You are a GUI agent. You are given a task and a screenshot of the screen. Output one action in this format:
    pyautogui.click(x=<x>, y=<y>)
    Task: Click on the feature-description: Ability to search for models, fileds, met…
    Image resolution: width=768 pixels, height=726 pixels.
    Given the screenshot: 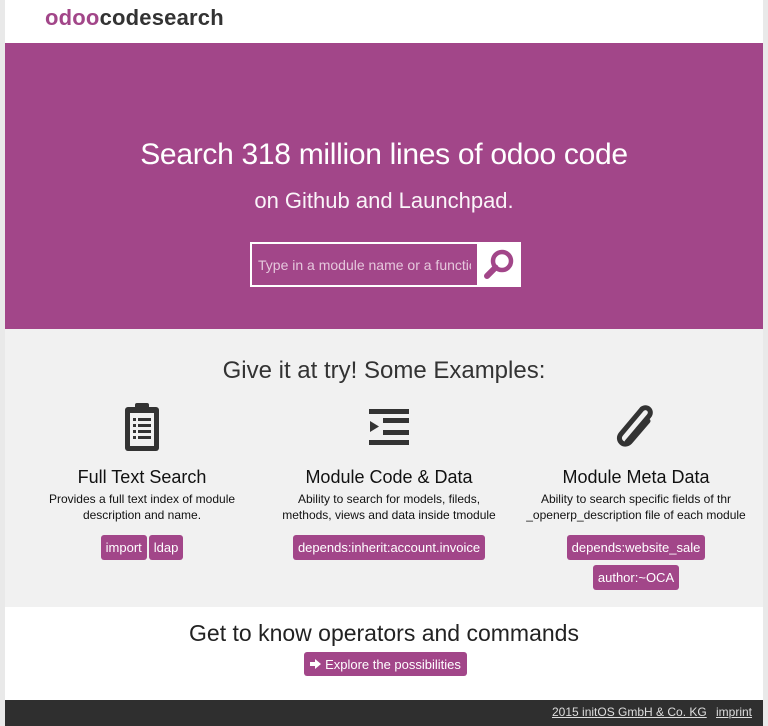 What is the action you would take?
    pyautogui.click(x=389, y=507)
    